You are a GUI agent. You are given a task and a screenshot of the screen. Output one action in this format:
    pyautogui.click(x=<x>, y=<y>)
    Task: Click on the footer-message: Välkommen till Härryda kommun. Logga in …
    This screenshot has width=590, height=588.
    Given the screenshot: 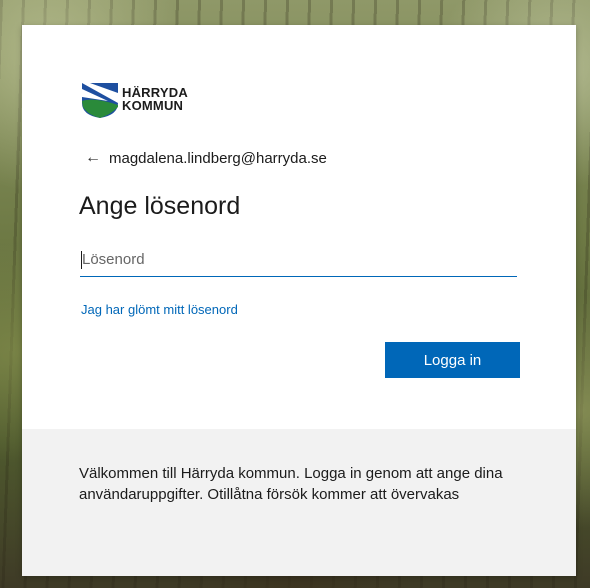 What is the action you would take?
    pyautogui.click(x=291, y=484)
    